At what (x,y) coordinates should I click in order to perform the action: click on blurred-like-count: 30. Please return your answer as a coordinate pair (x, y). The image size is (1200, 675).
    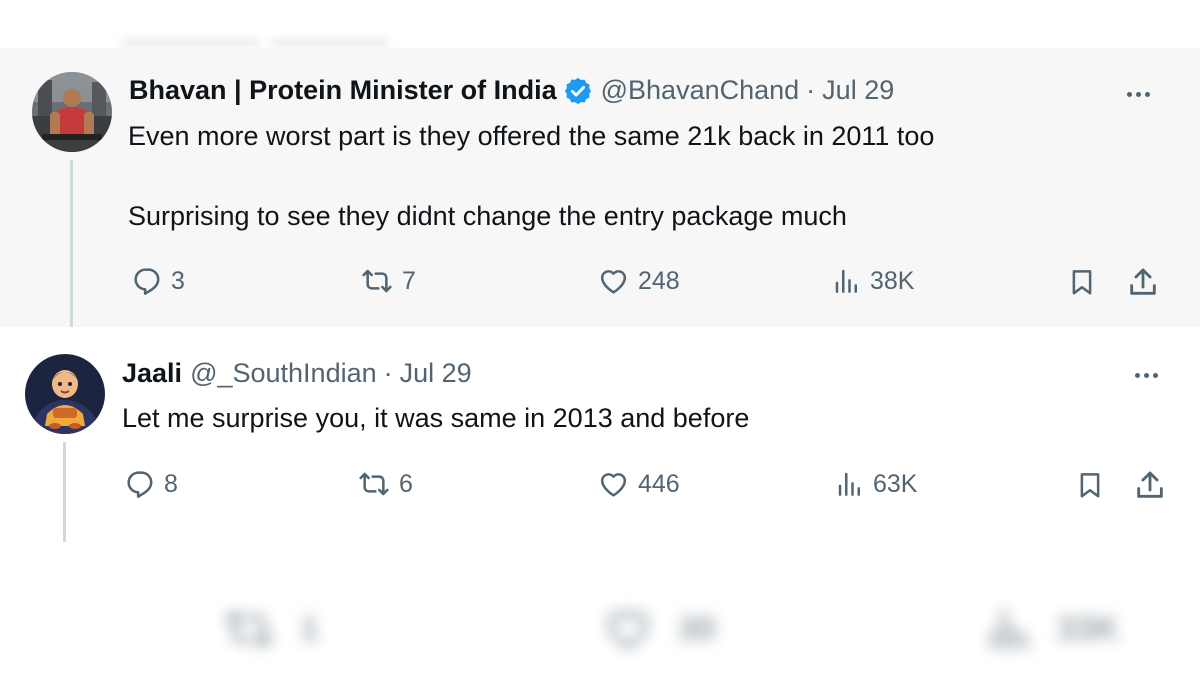
    Looking at the image, I should click on (697, 628).